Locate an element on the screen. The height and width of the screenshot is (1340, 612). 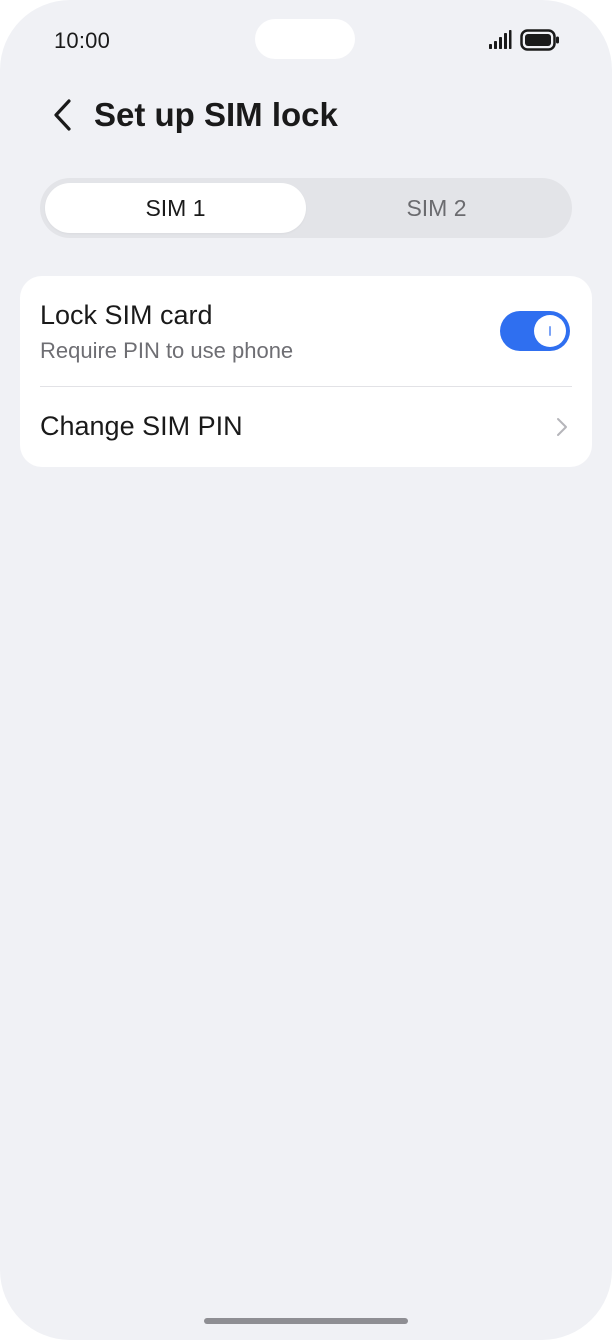
sim-tabs: SIM 1 SIM 2 is located at coordinates (306, 208).